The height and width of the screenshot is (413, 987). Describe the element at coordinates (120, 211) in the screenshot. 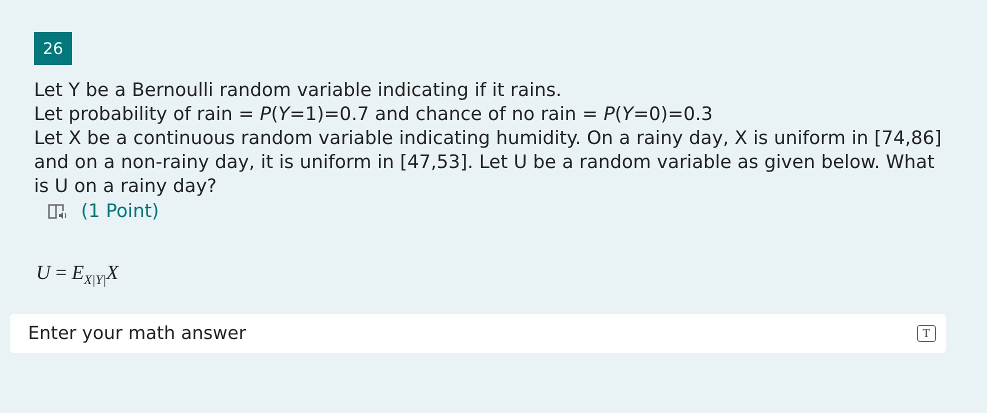

I see `points-label: (1 Point)` at that location.